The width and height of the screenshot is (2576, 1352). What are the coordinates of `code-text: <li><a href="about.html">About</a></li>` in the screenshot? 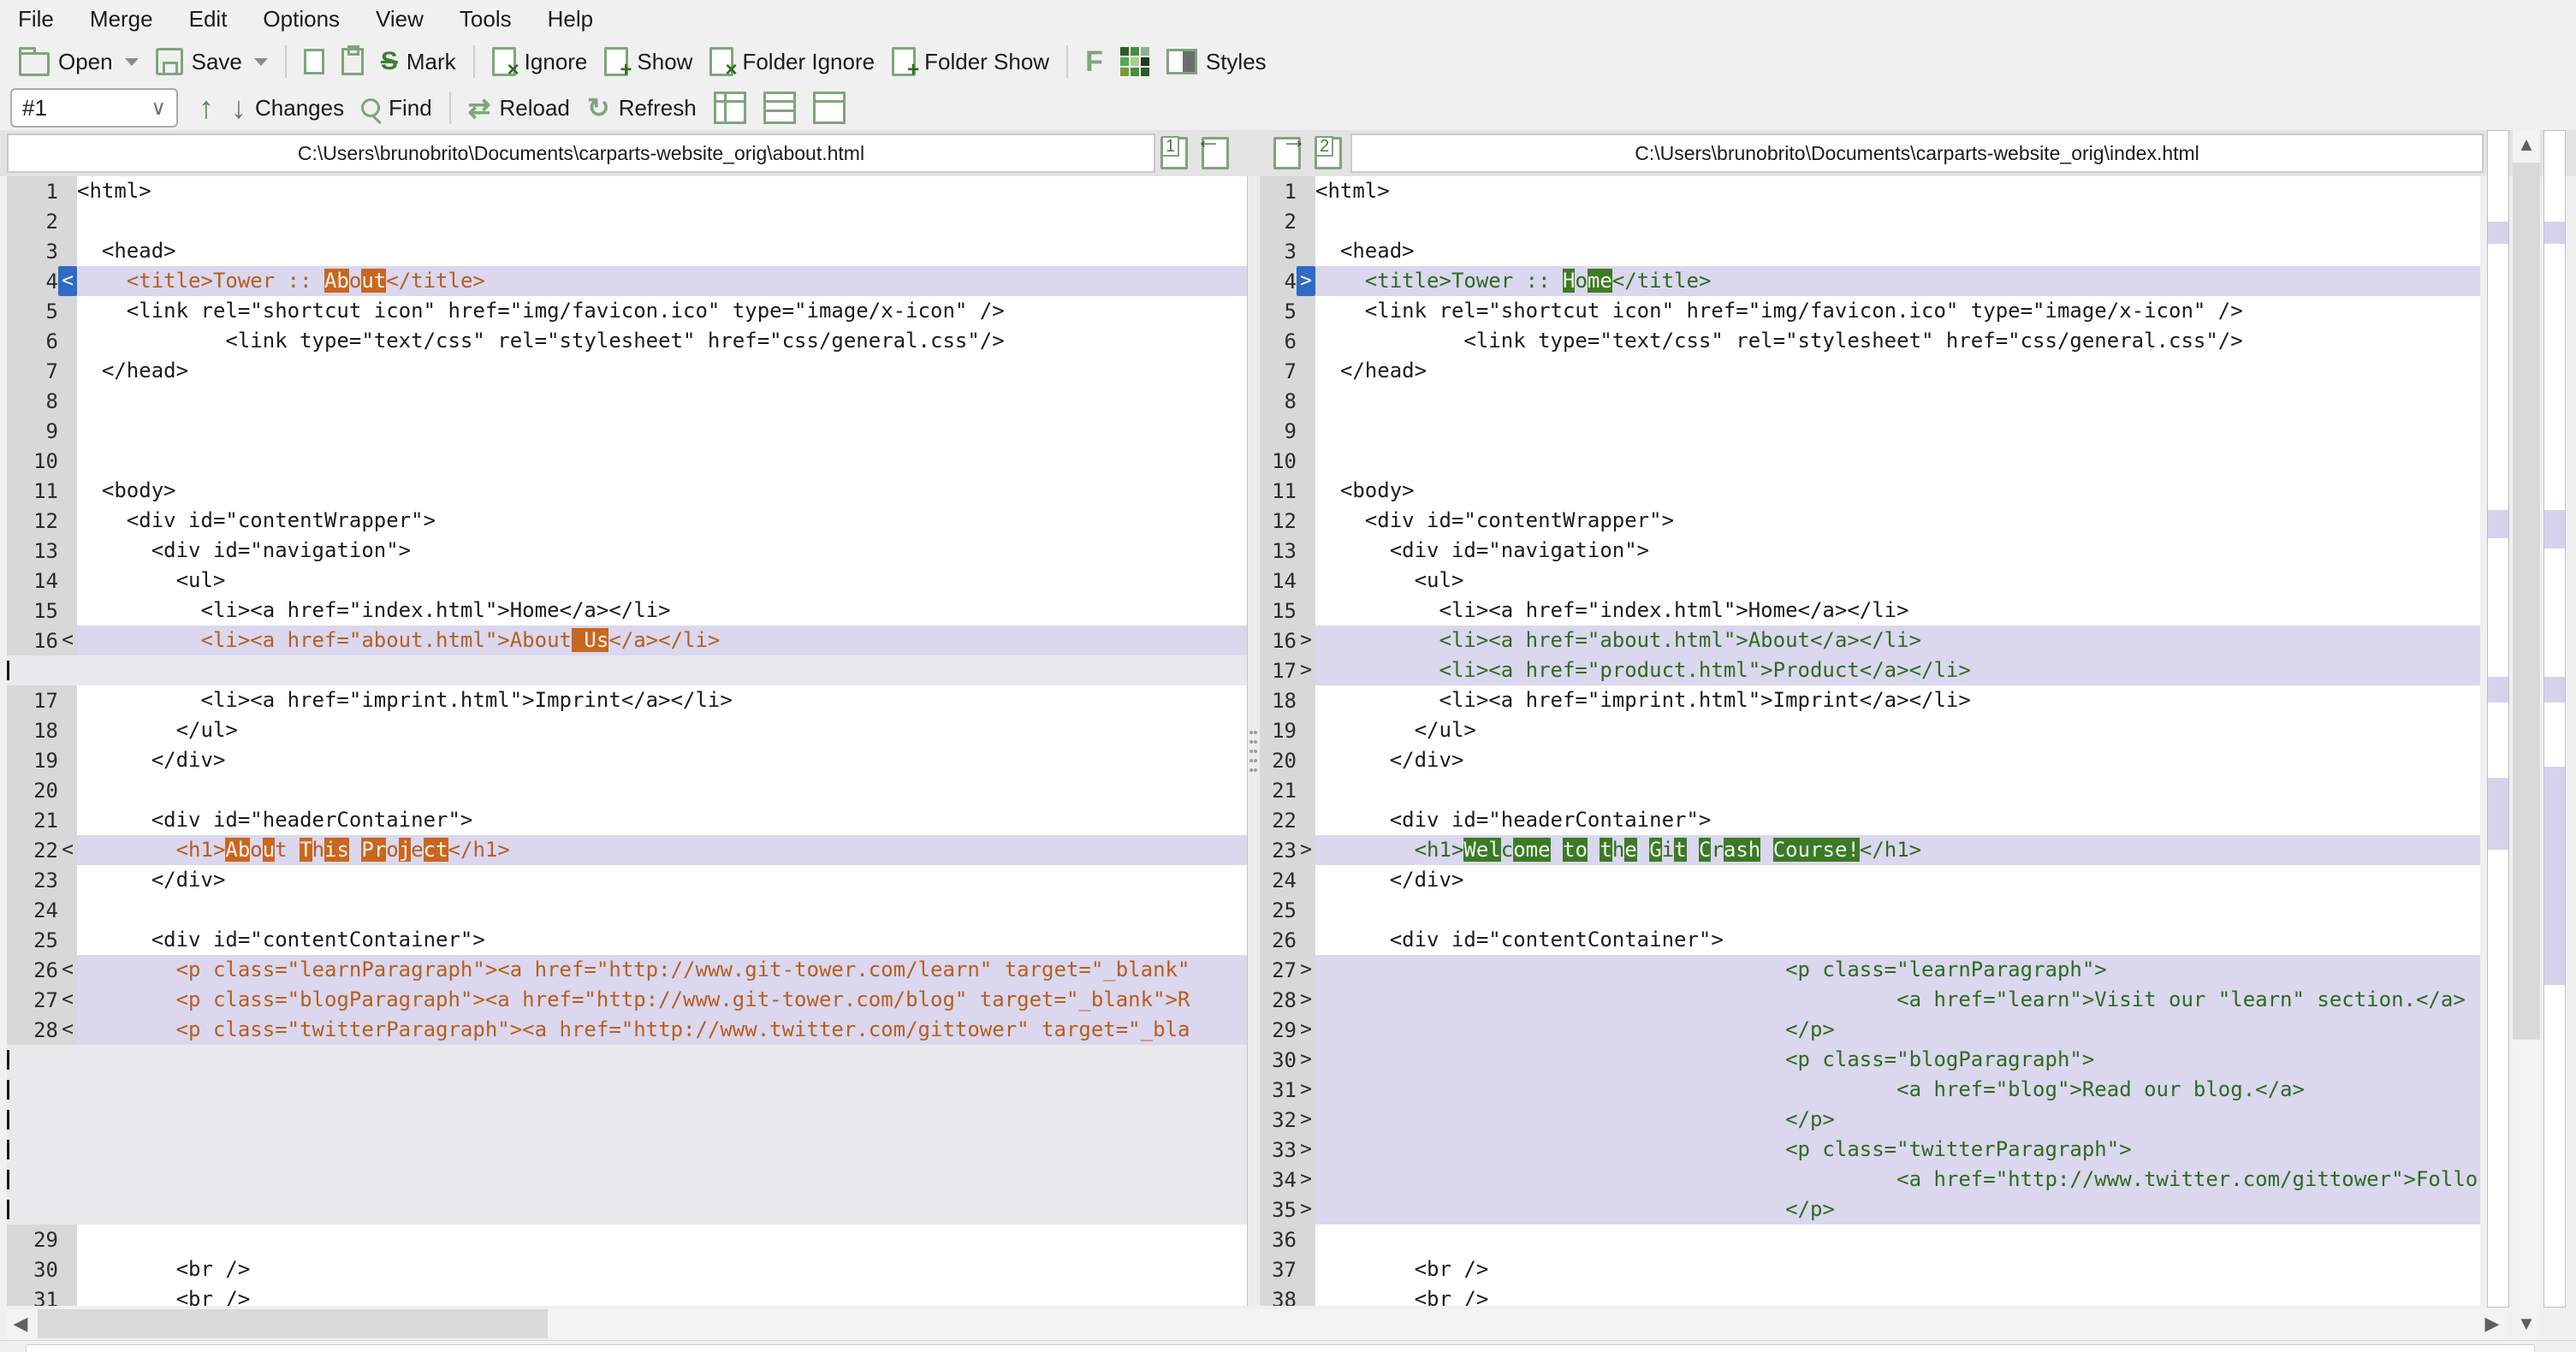 It's located at (1897, 641).